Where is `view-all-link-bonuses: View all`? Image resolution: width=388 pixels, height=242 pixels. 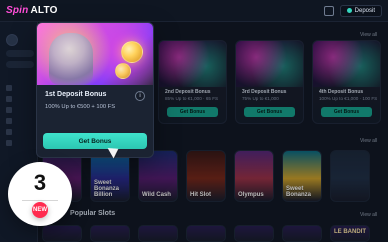
view-all-link-bonuses: View all is located at coordinates (368, 35).